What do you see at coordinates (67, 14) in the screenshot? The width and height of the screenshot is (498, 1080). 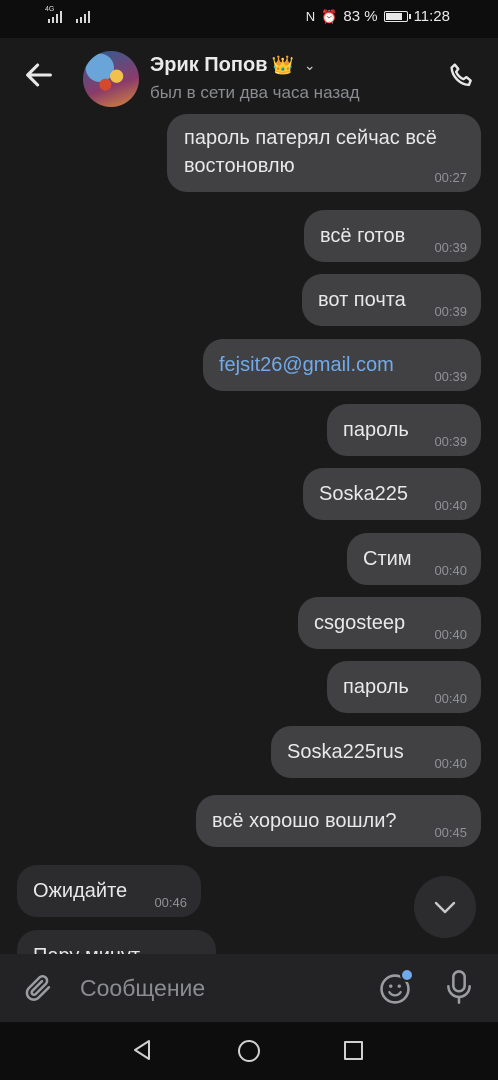 I see `signal-indicators: 4G` at bounding box center [67, 14].